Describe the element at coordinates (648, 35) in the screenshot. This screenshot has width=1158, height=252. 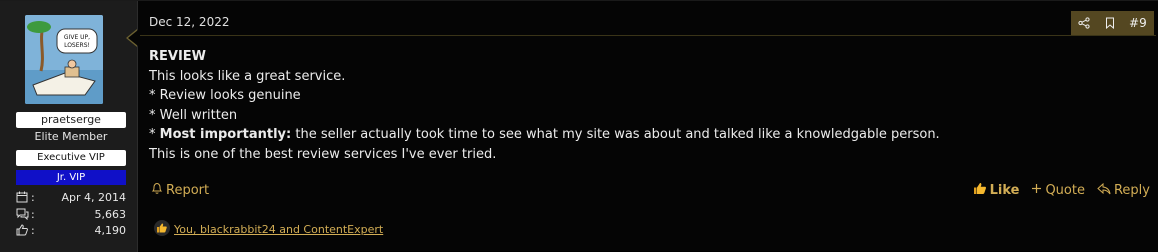
I see `header-divider` at that location.